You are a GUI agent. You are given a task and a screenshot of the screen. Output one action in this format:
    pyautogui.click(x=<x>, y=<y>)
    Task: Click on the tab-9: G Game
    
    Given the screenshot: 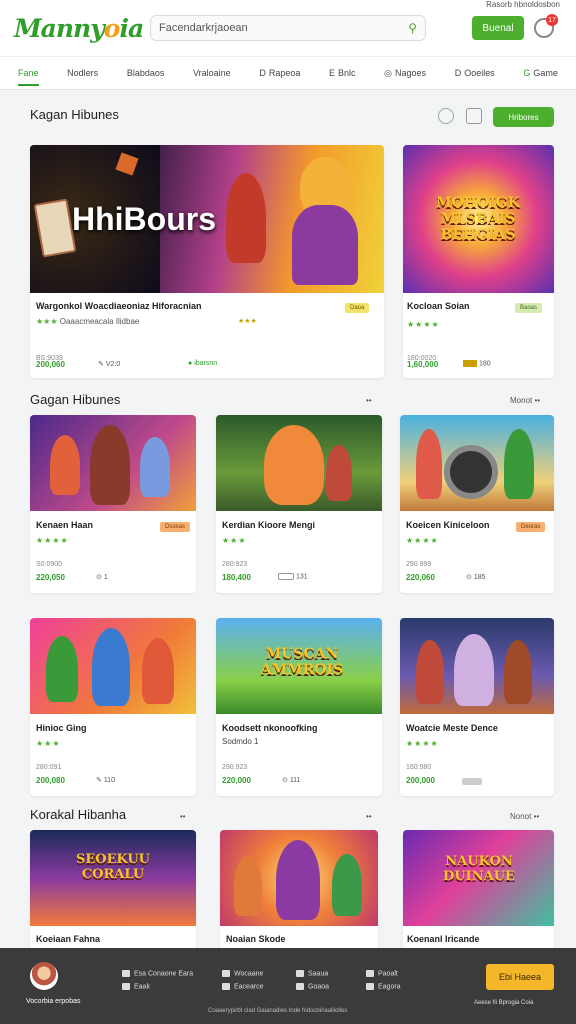 What is the action you would take?
    pyautogui.click(x=540, y=73)
    